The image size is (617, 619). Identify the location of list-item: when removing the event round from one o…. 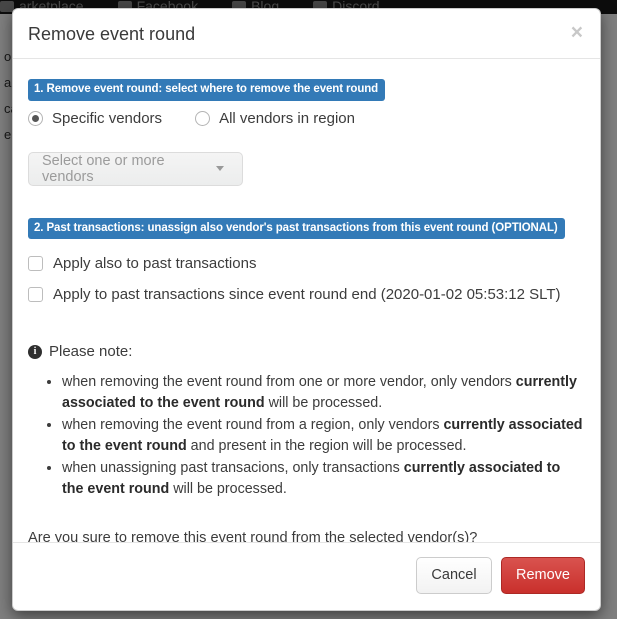
(323, 393).